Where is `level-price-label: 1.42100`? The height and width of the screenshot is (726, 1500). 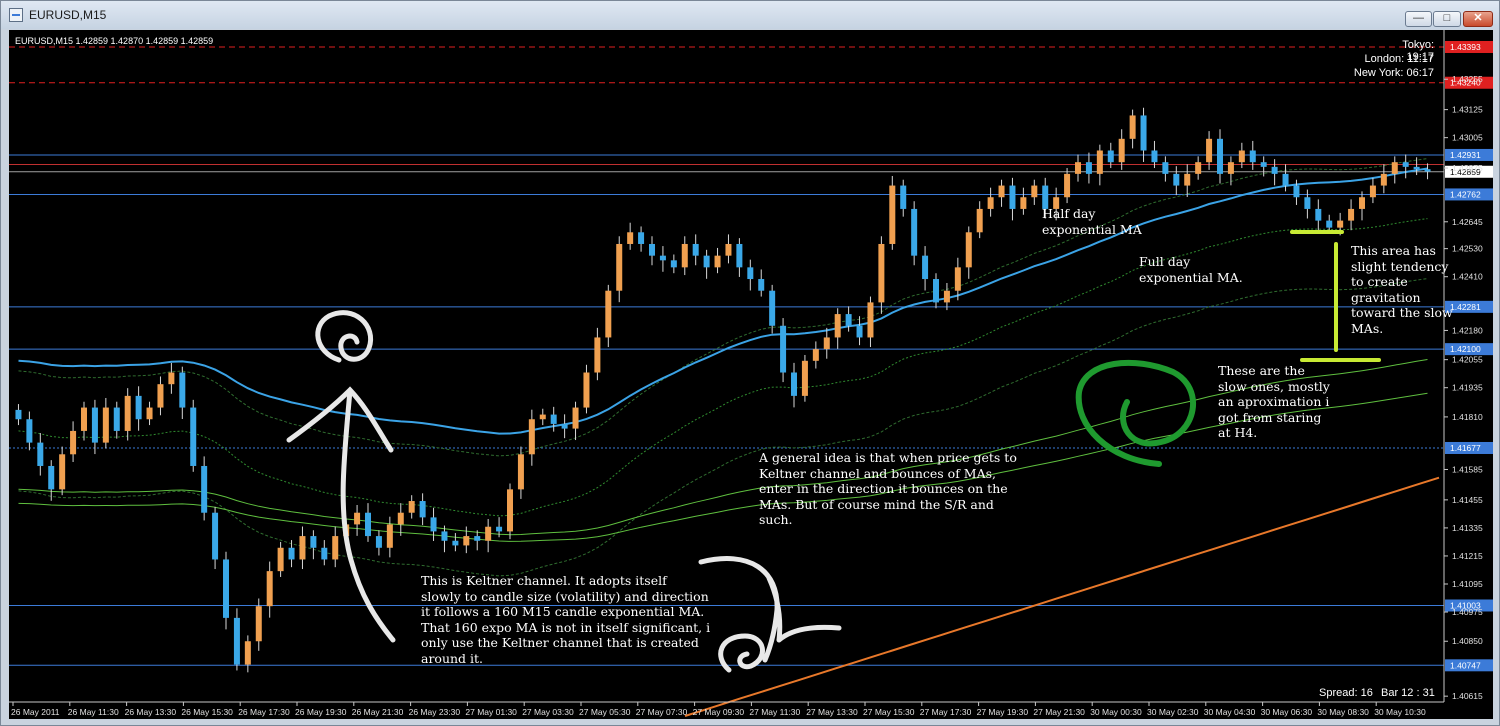 level-price-label: 1.42100 is located at coordinates (1465, 349).